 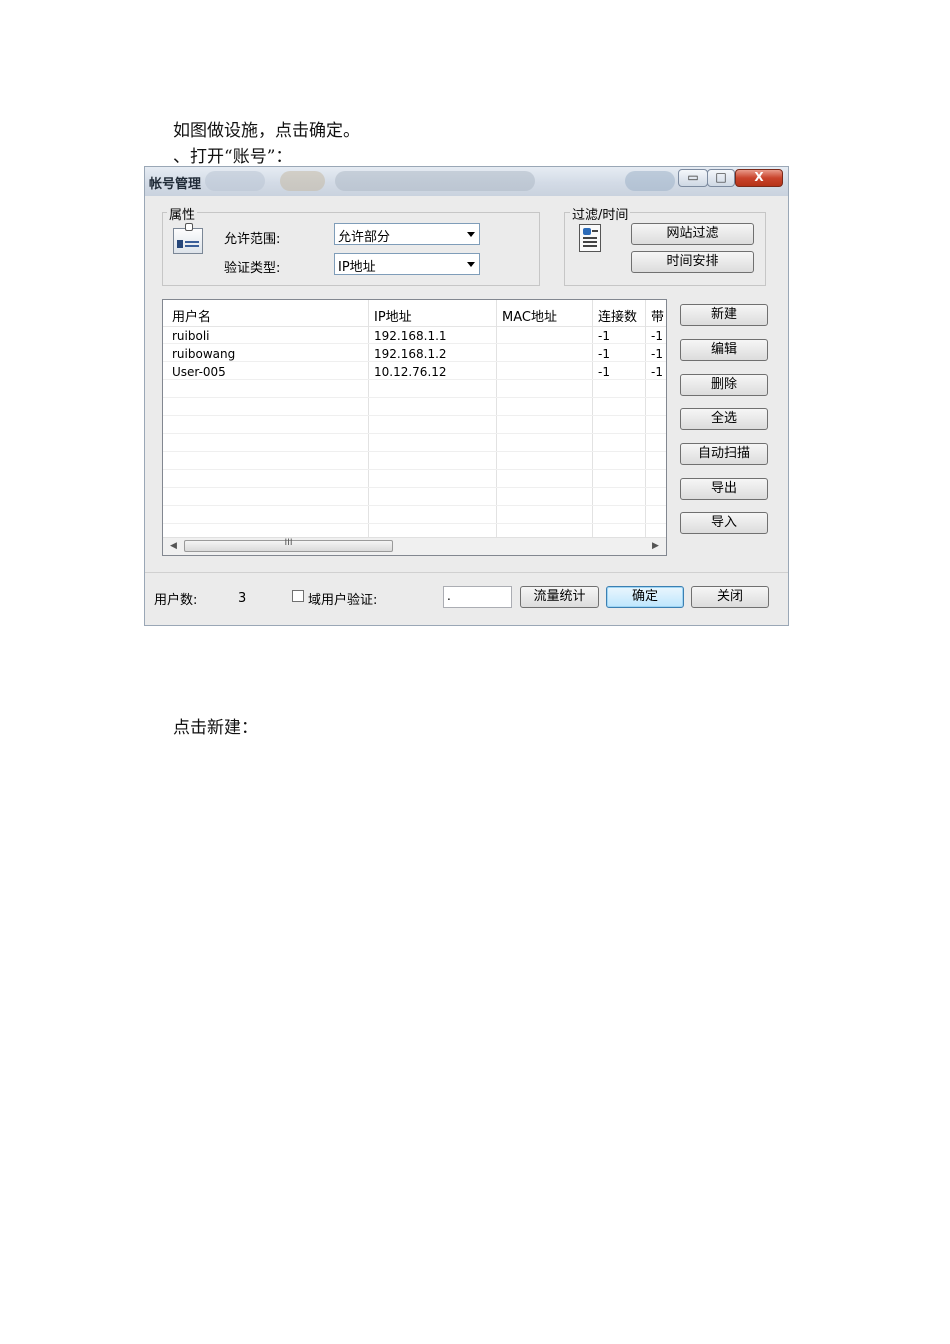 What do you see at coordinates (645, 597) in the screenshot?
I see `ok-button: 确定` at bounding box center [645, 597].